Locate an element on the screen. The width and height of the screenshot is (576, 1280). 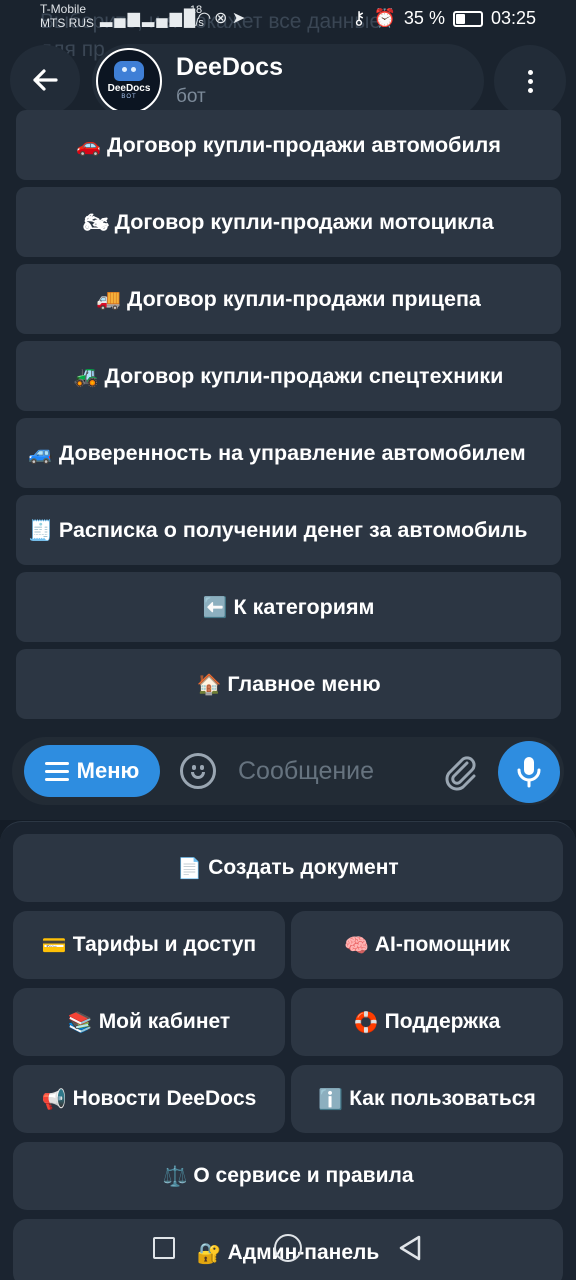
network-speed: 18 B/s is located at coordinates (196, 17).